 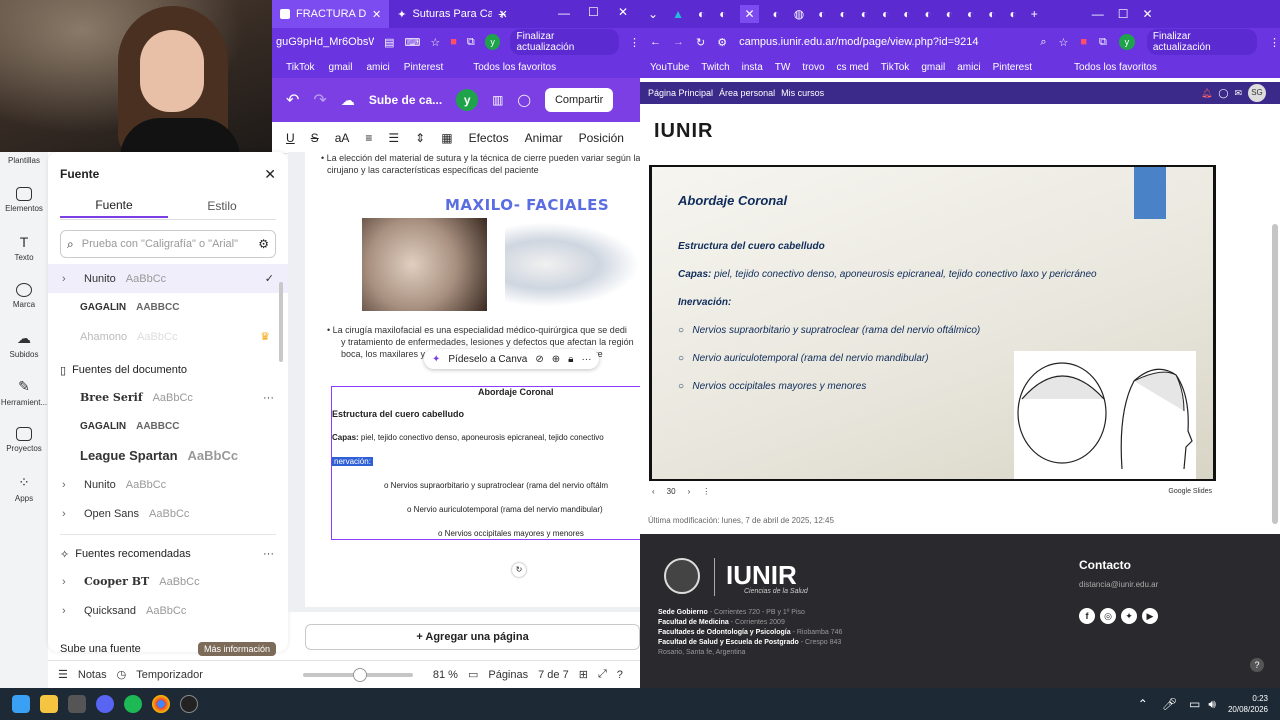 I want to click on youtube-icon: ▶, so click(x=1150, y=616).